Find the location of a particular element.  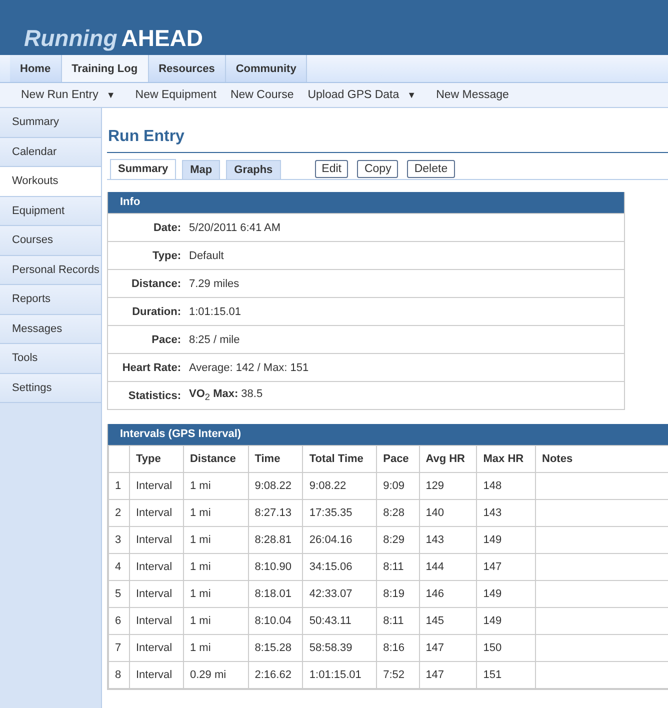

column-header: Distance is located at coordinates (215, 459).